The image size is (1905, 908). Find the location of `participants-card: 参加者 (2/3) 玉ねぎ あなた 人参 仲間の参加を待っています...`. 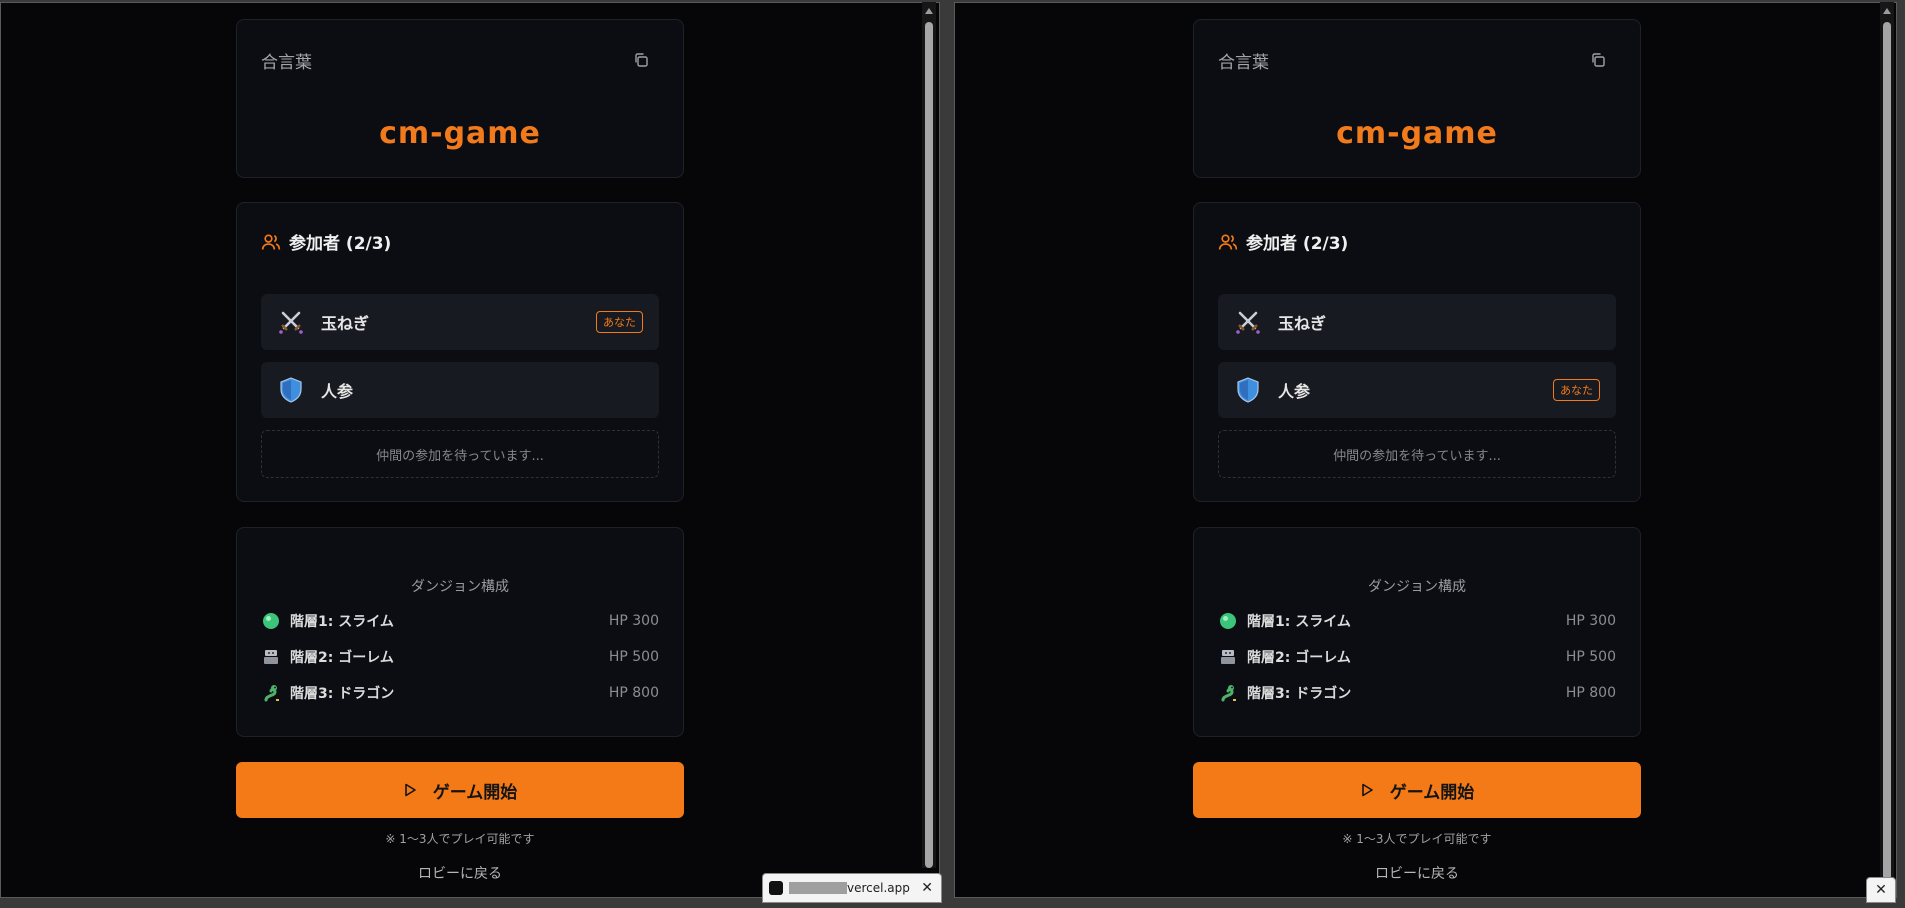

participants-card: 参加者 (2/3) 玉ねぎ あなた 人参 仲間の参加を待っています... is located at coordinates (460, 352).